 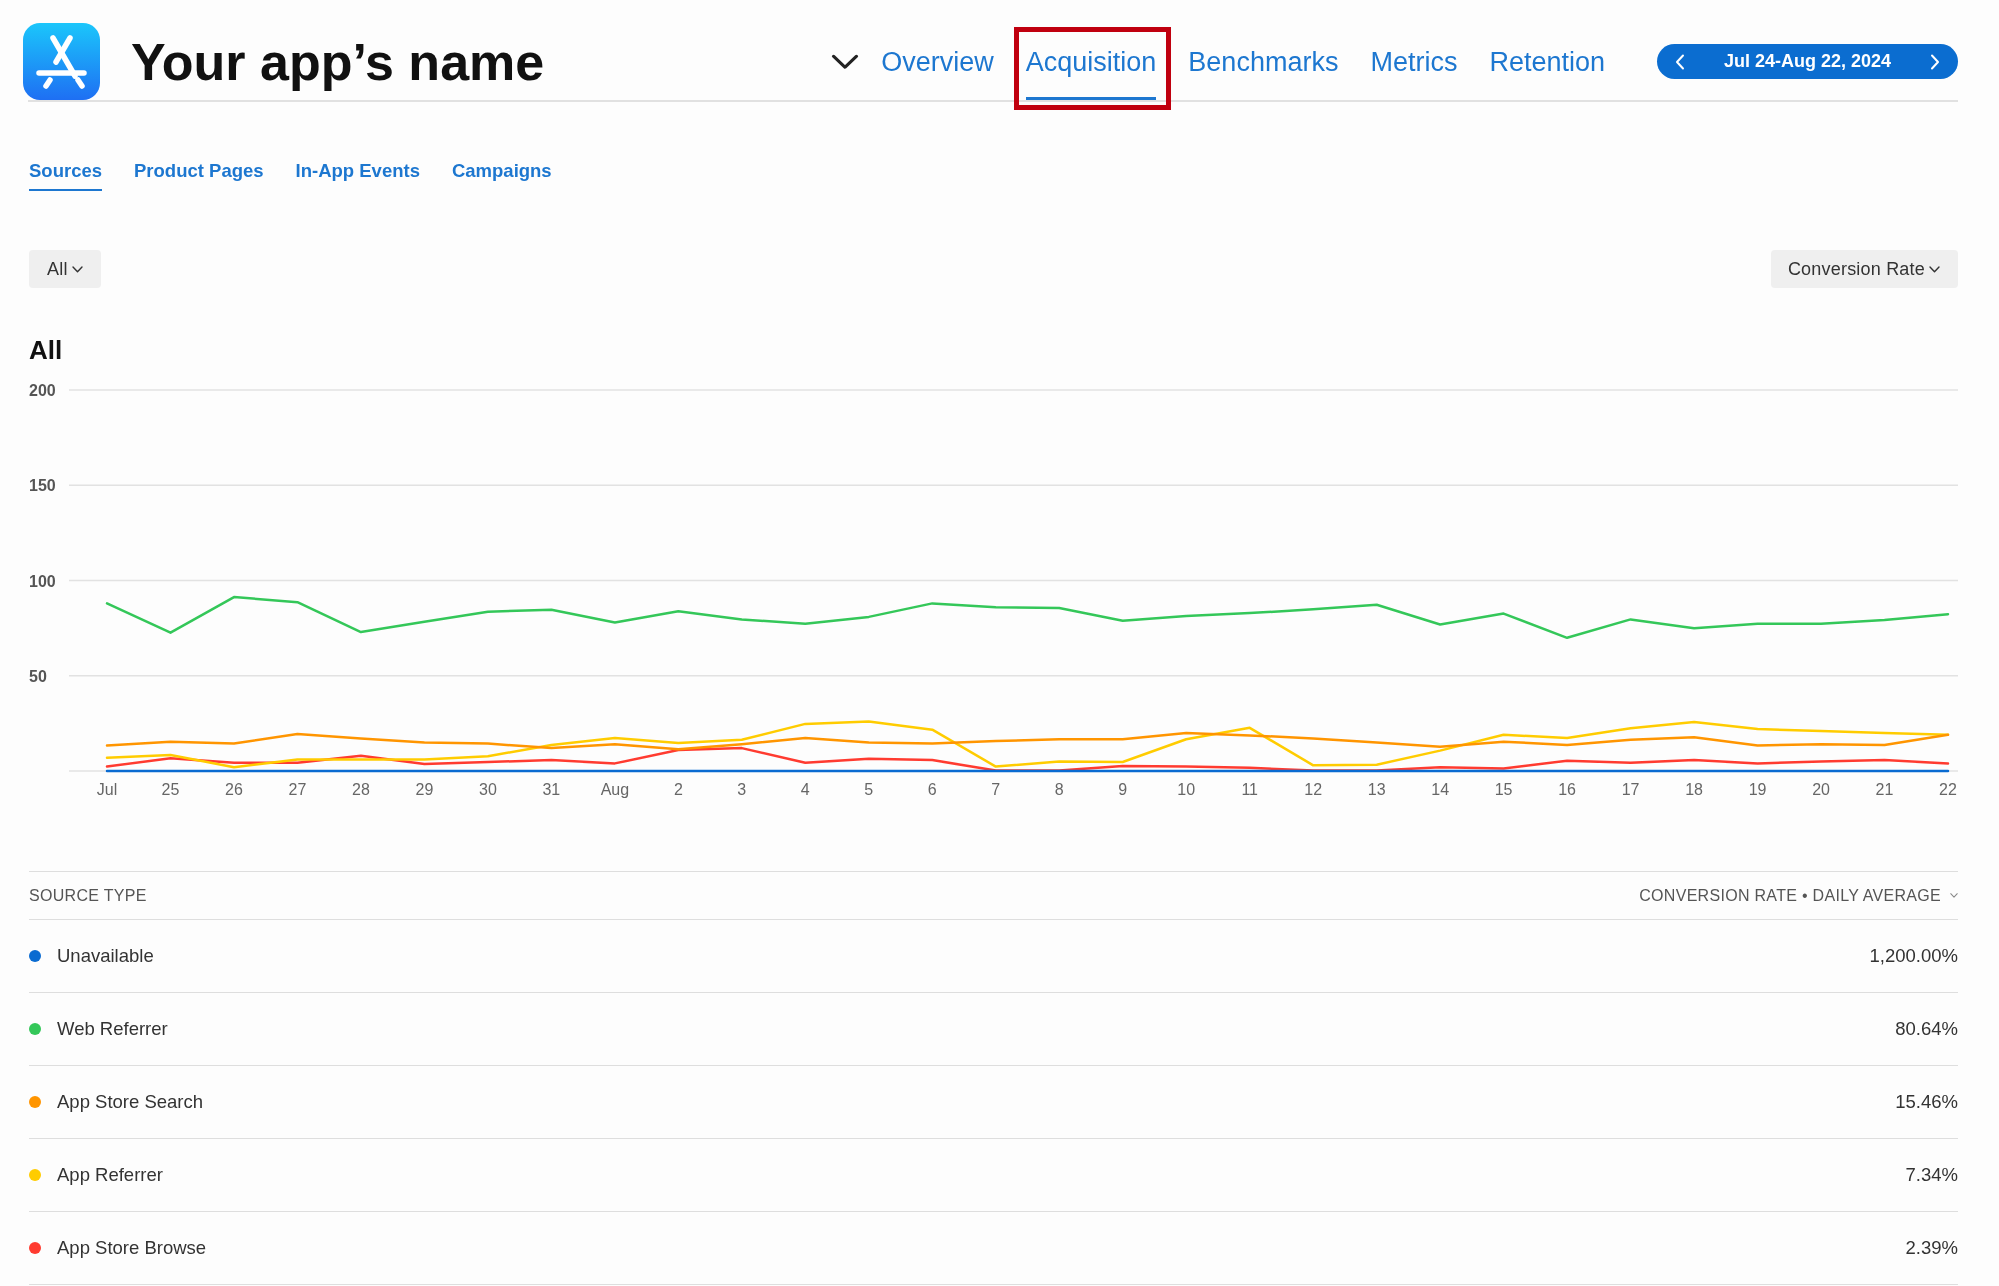 I want to click on x-axis-label: 17, so click(x=1630, y=789).